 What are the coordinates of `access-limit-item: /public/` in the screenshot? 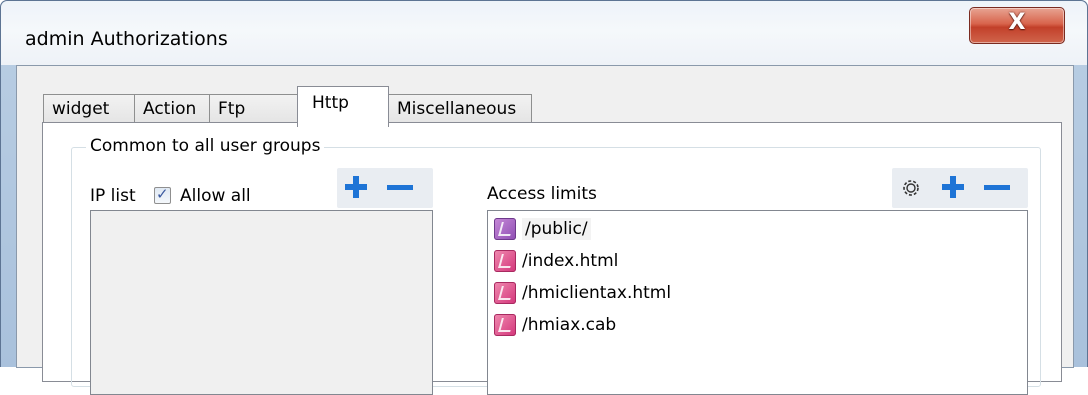 It's located at (542, 229).